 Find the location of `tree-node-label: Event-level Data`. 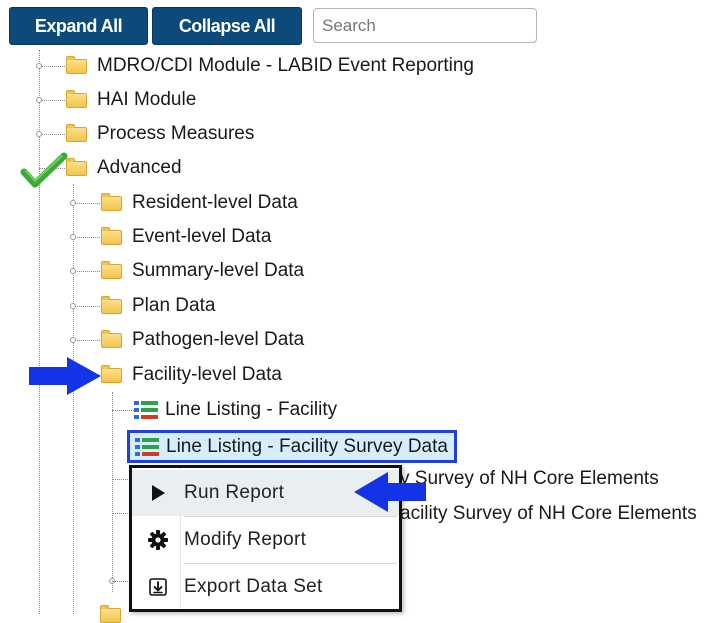

tree-node-label: Event-level Data is located at coordinates (202, 236).